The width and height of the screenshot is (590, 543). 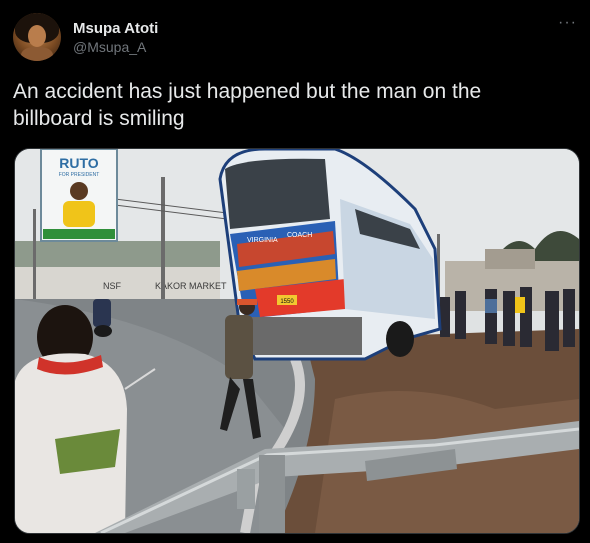 I want to click on avatar, so click(x=37, y=37).